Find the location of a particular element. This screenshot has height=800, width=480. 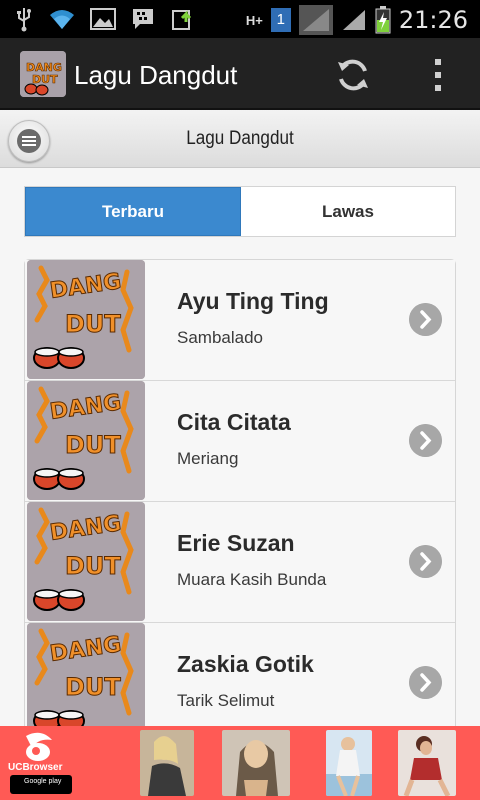

tab-bar: Terbaru Lawas is located at coordinates (240, 211).